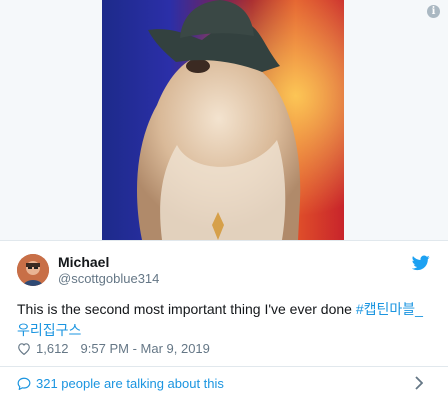  I want to click on twitter-bird-icon, so click(421, 263).